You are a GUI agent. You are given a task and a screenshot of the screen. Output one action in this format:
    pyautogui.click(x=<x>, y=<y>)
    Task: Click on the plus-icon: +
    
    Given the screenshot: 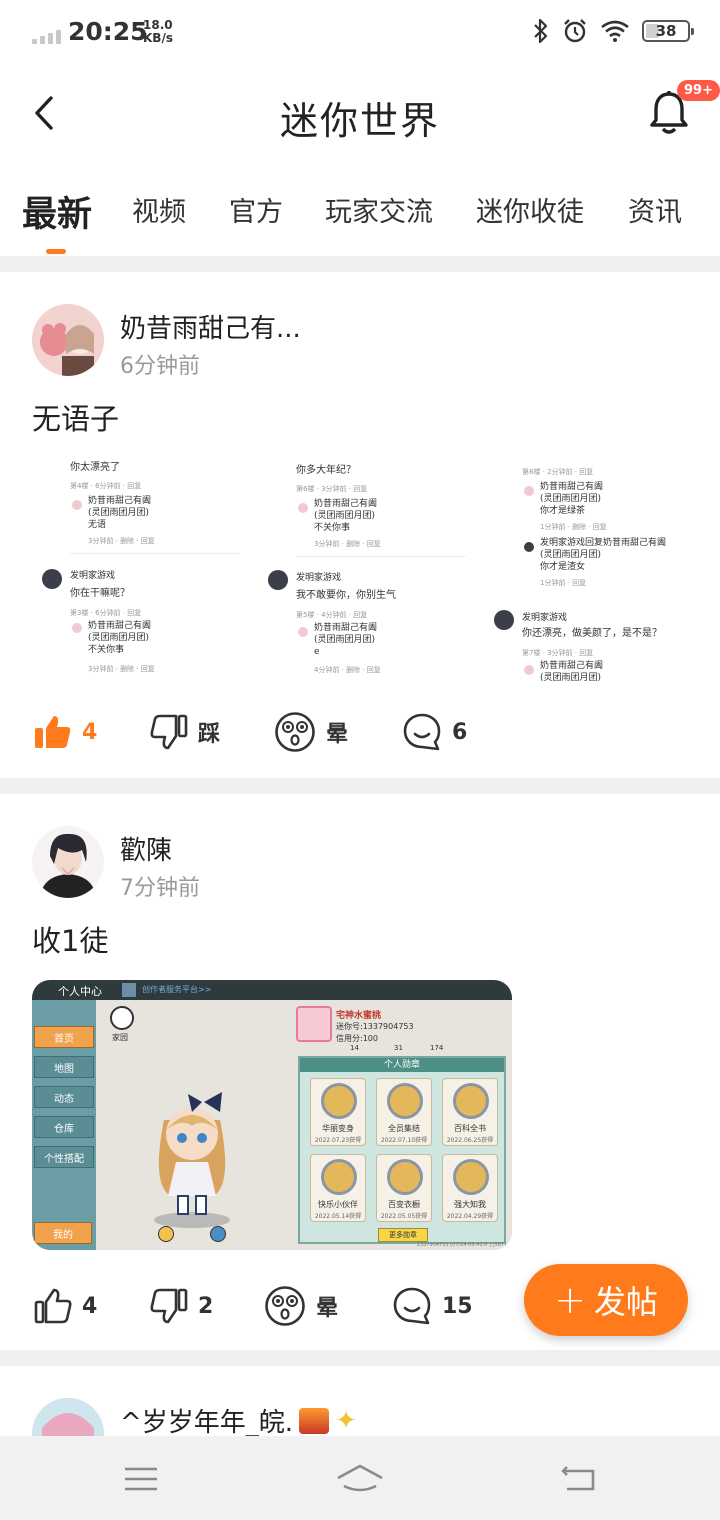 What is the action you would take?
    pyautogui.click(x=570, y=1300)
    